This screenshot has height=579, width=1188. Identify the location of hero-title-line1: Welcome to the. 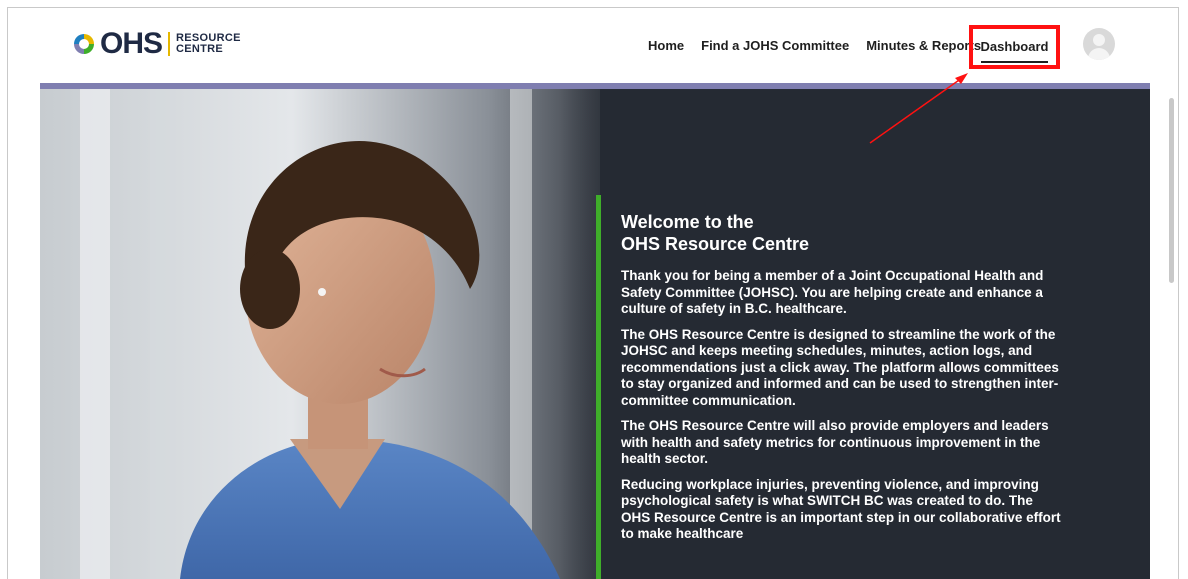
(687, 222).